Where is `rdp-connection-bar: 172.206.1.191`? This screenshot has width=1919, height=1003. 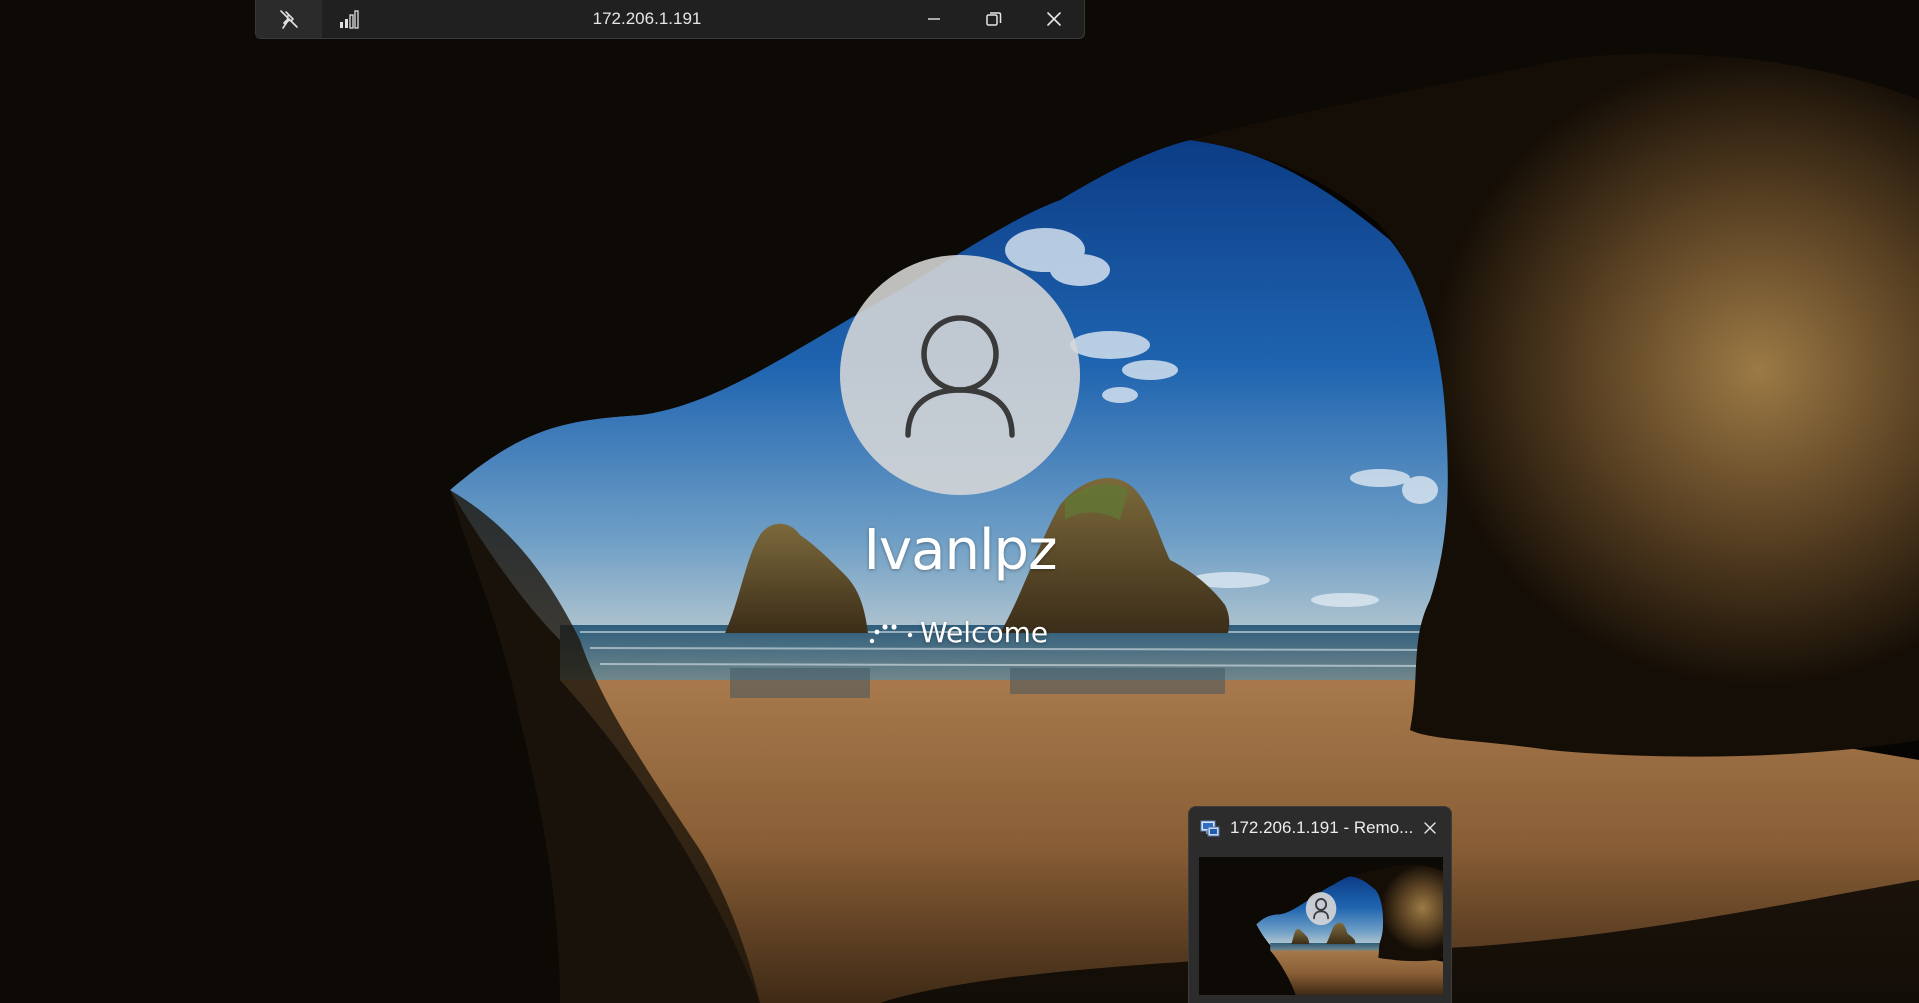
rdp-connection-bar: 172.206.1.191 is located at coordinates (670, 19).